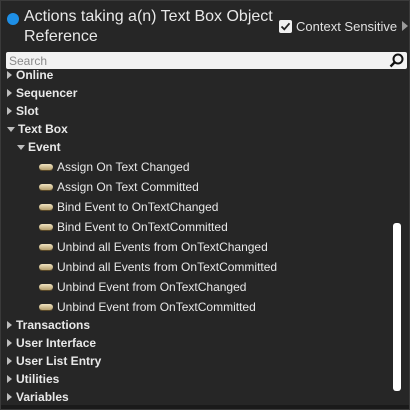  I want to click on category-online: Online, so click(30, 75).